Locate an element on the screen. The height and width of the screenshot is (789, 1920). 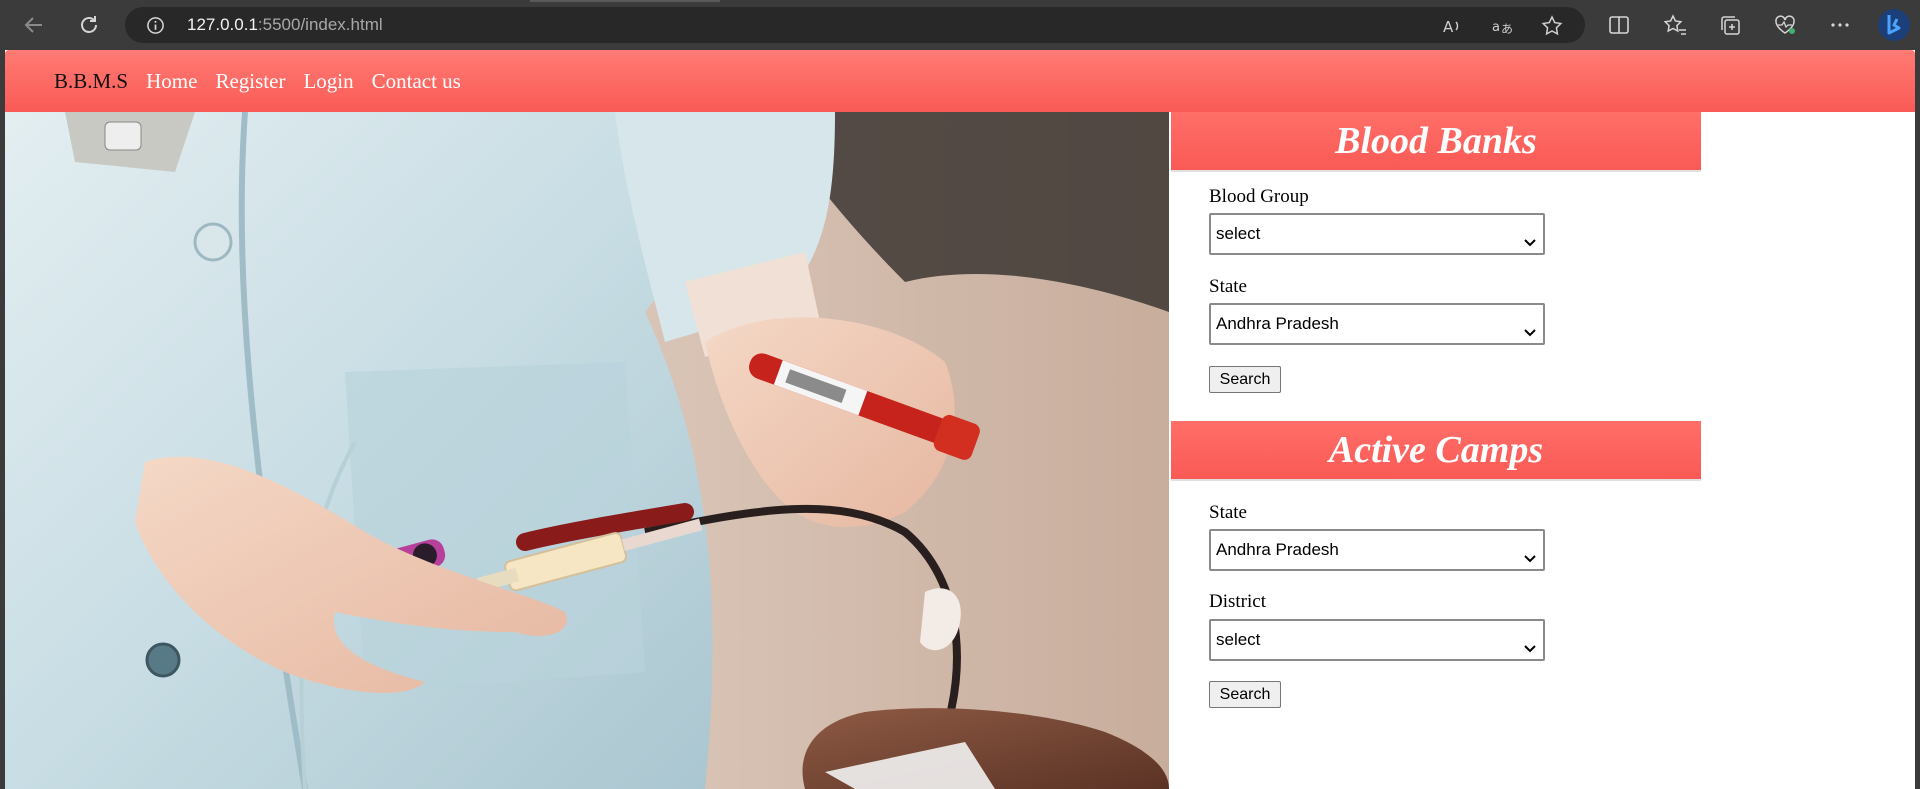
url-text: 127.0.0.1:5500/index.html is located at coordinates (285, 25).